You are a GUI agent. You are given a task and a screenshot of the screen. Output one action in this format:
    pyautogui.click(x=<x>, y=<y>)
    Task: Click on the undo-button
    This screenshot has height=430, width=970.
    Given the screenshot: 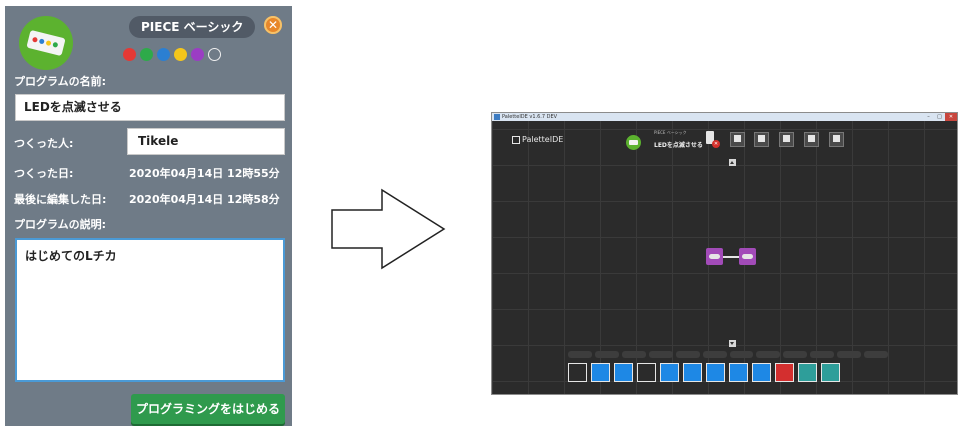 What is the action you would take?
    pyautogui.click(x=761, y=139)
    